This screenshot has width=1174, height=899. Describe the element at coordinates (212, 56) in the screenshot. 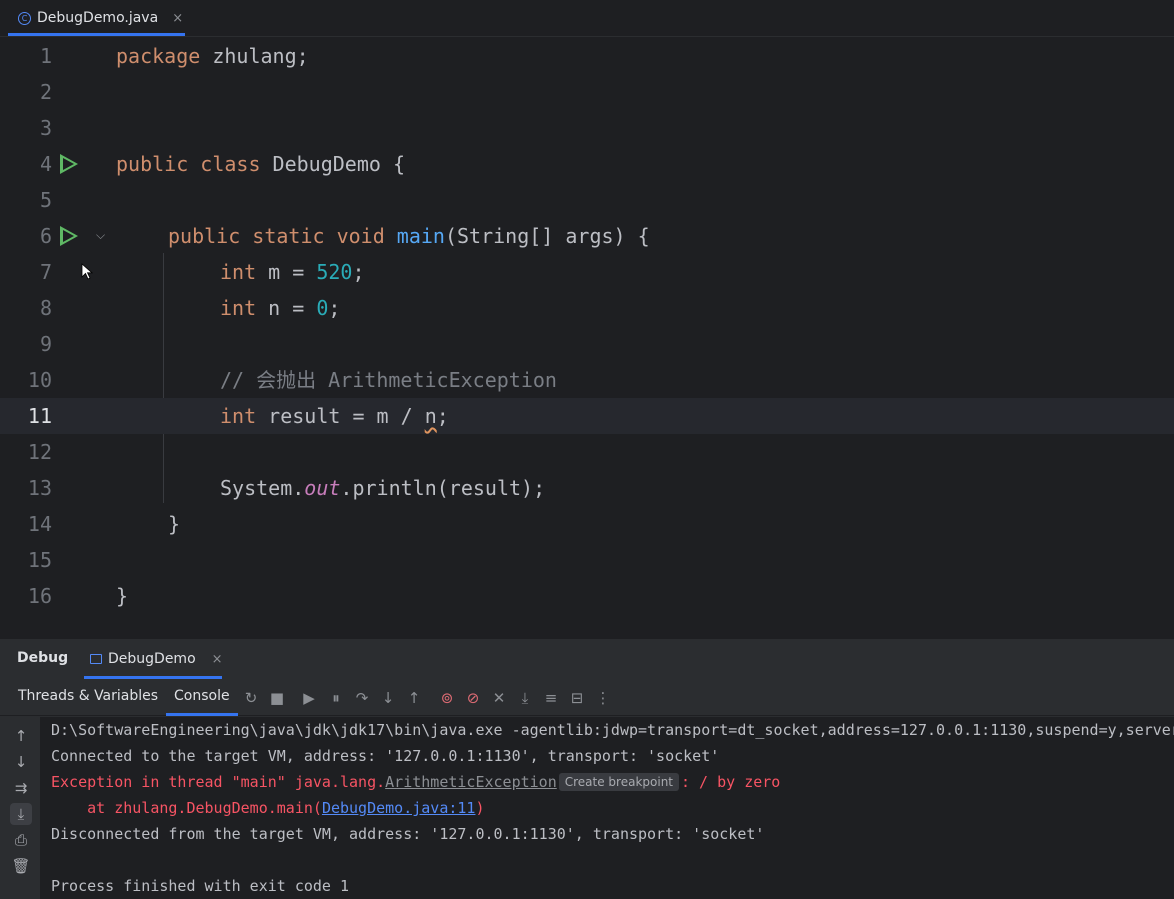

I see `line-code: package zhulang;` at that location.